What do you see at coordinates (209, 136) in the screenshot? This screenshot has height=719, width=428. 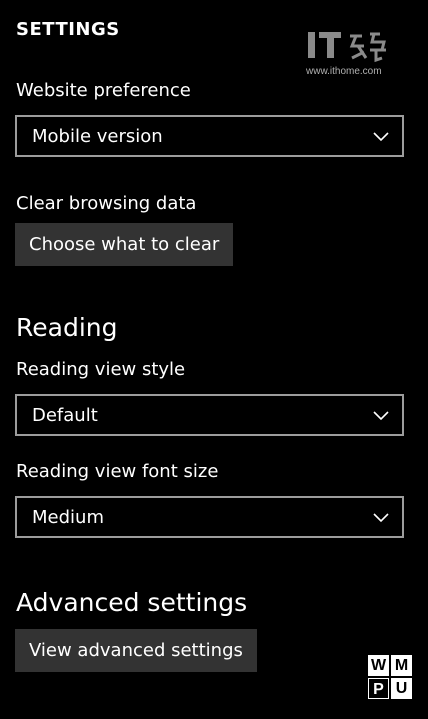 I see `website-preference-dropdown: Mobile version` at bounding box center [209, 136].